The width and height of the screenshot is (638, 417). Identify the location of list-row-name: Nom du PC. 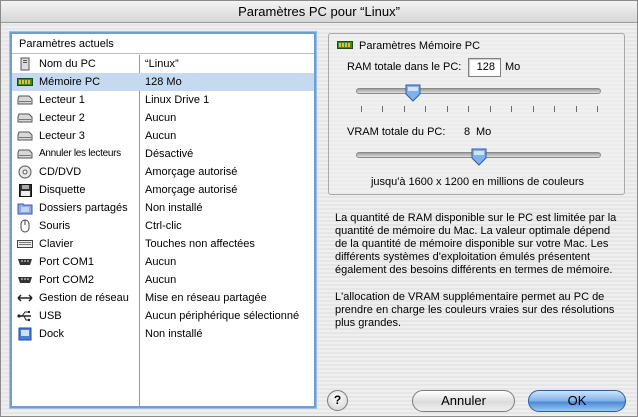
(67, 64).